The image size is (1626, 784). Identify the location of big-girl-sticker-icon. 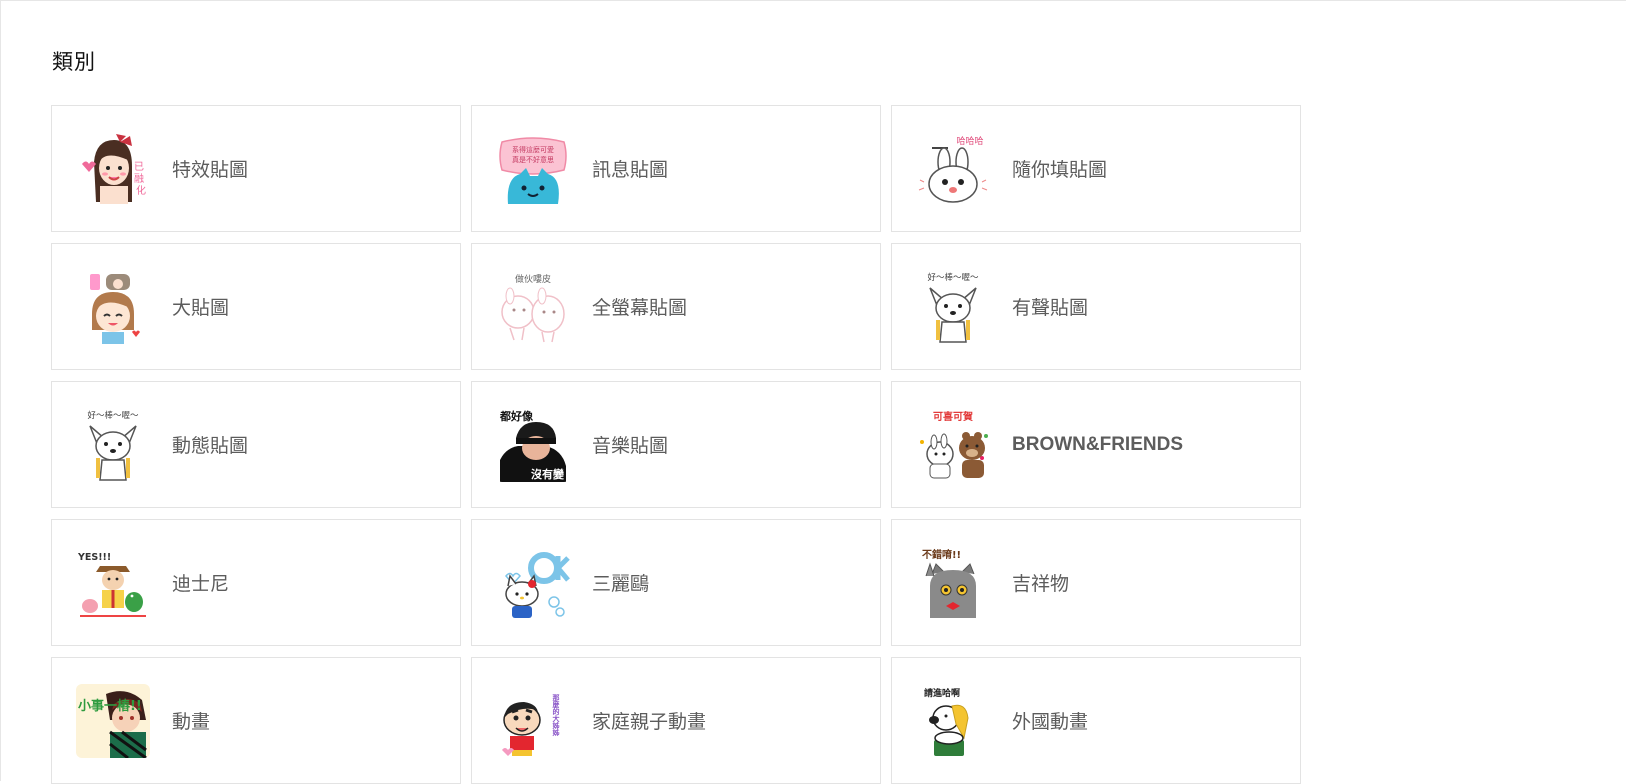
(113, 307).